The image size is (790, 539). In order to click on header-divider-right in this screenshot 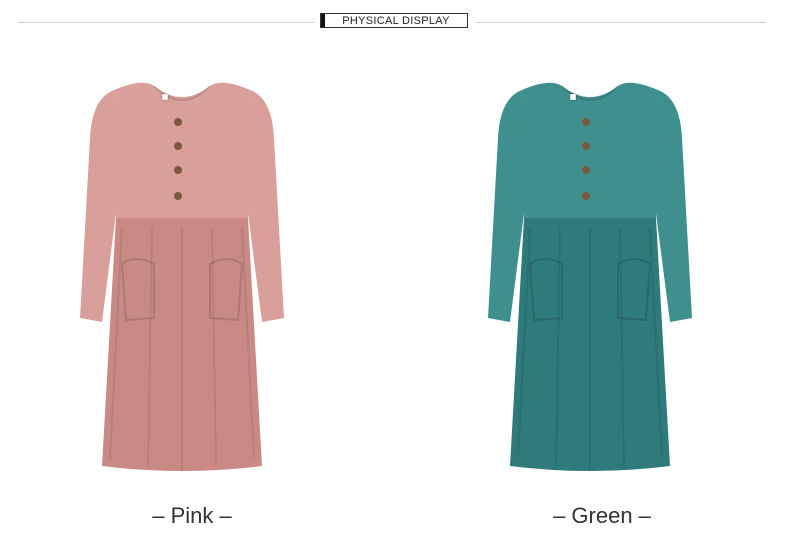, I will do `click(621, 22)`.